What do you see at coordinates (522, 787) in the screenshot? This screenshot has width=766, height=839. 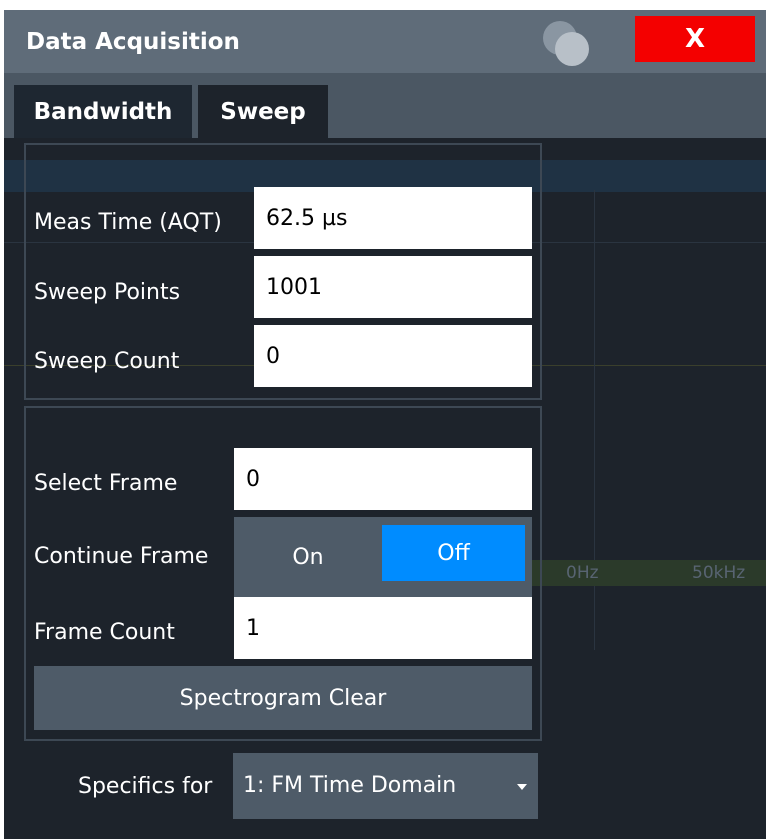 I see `chevron-down-icon` at bounding box center [522, 787].